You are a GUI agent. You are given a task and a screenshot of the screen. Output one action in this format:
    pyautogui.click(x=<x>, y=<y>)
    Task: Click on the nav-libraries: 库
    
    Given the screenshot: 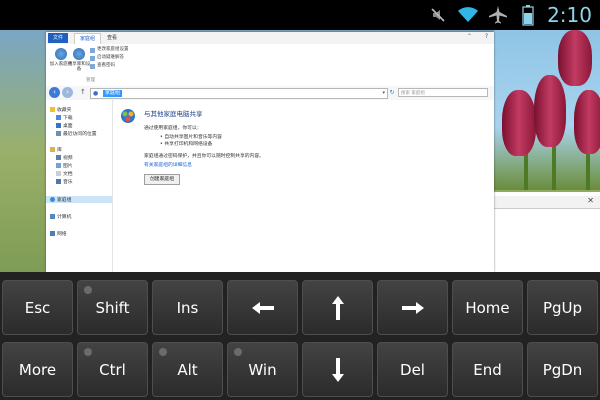 What is the action you would take?
    pyautogui.click(x=56, y=149)
    